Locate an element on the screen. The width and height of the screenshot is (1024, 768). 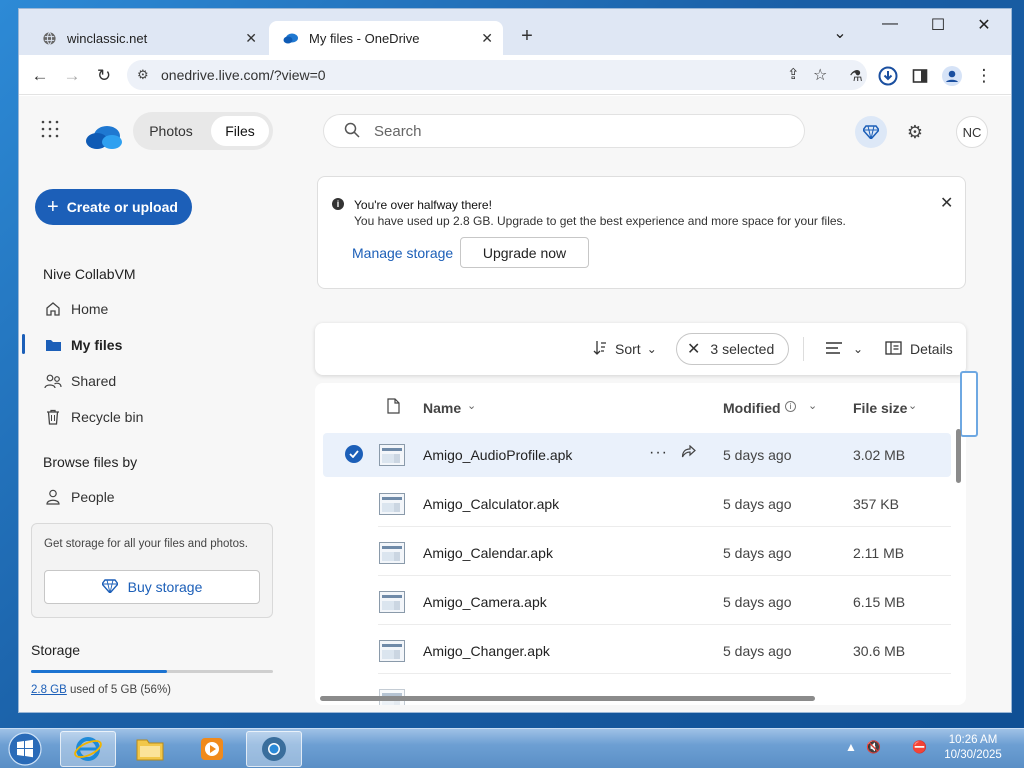
new-tab-button: + is located at coordinates (527, 36).